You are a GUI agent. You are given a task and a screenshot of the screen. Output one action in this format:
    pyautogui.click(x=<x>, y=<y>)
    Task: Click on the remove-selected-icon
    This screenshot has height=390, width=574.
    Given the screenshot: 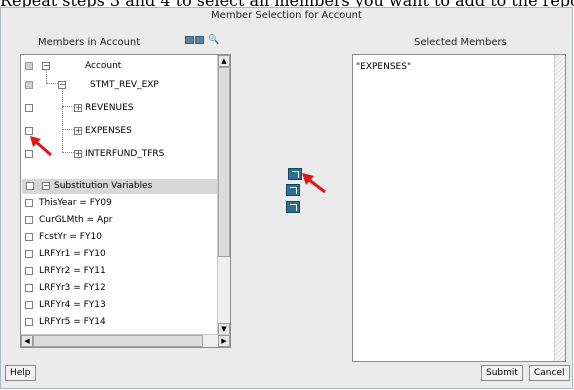 What is the action you would take?
    pyautogui.click(x=293, y=190)
    